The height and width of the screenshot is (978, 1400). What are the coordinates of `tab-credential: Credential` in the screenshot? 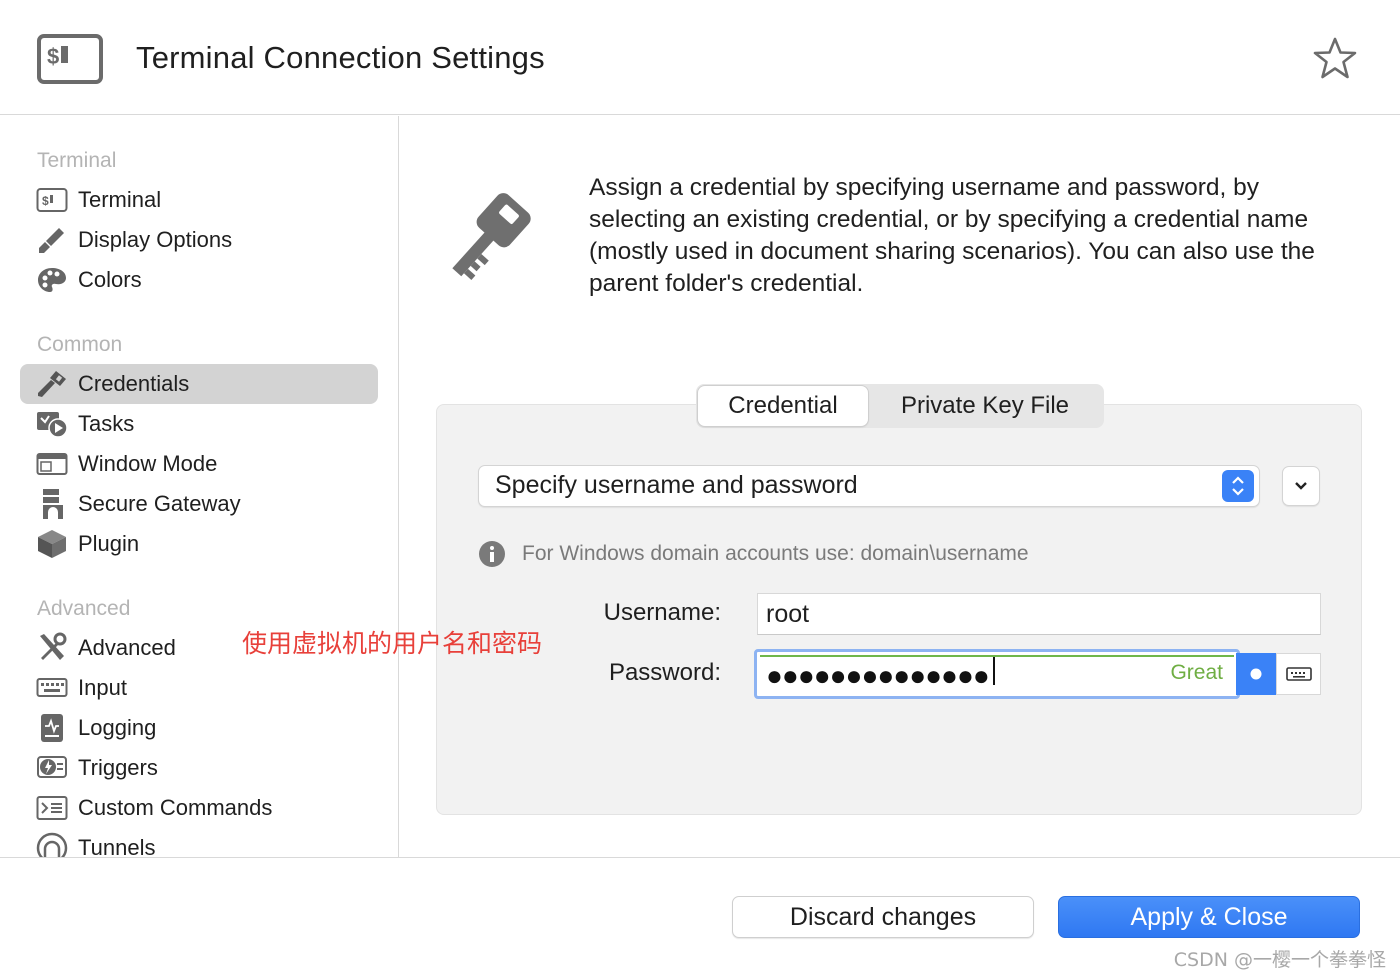 It's located at (783, 406).